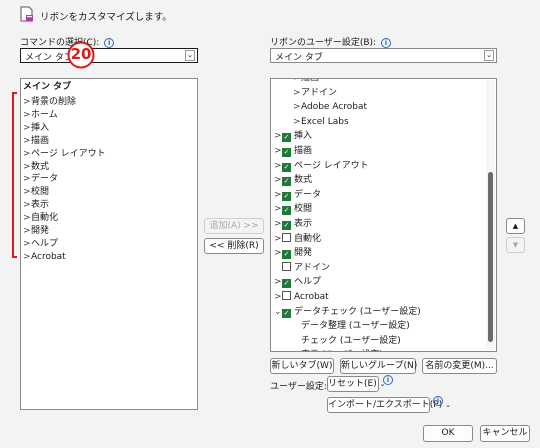 The width and height of the screenshot is (540, 448). What do you see at coordinates (351, 341) in the screenshot?
I see `tree-item: チェック (ユーザー設定)` at bounding box center [351, 341].